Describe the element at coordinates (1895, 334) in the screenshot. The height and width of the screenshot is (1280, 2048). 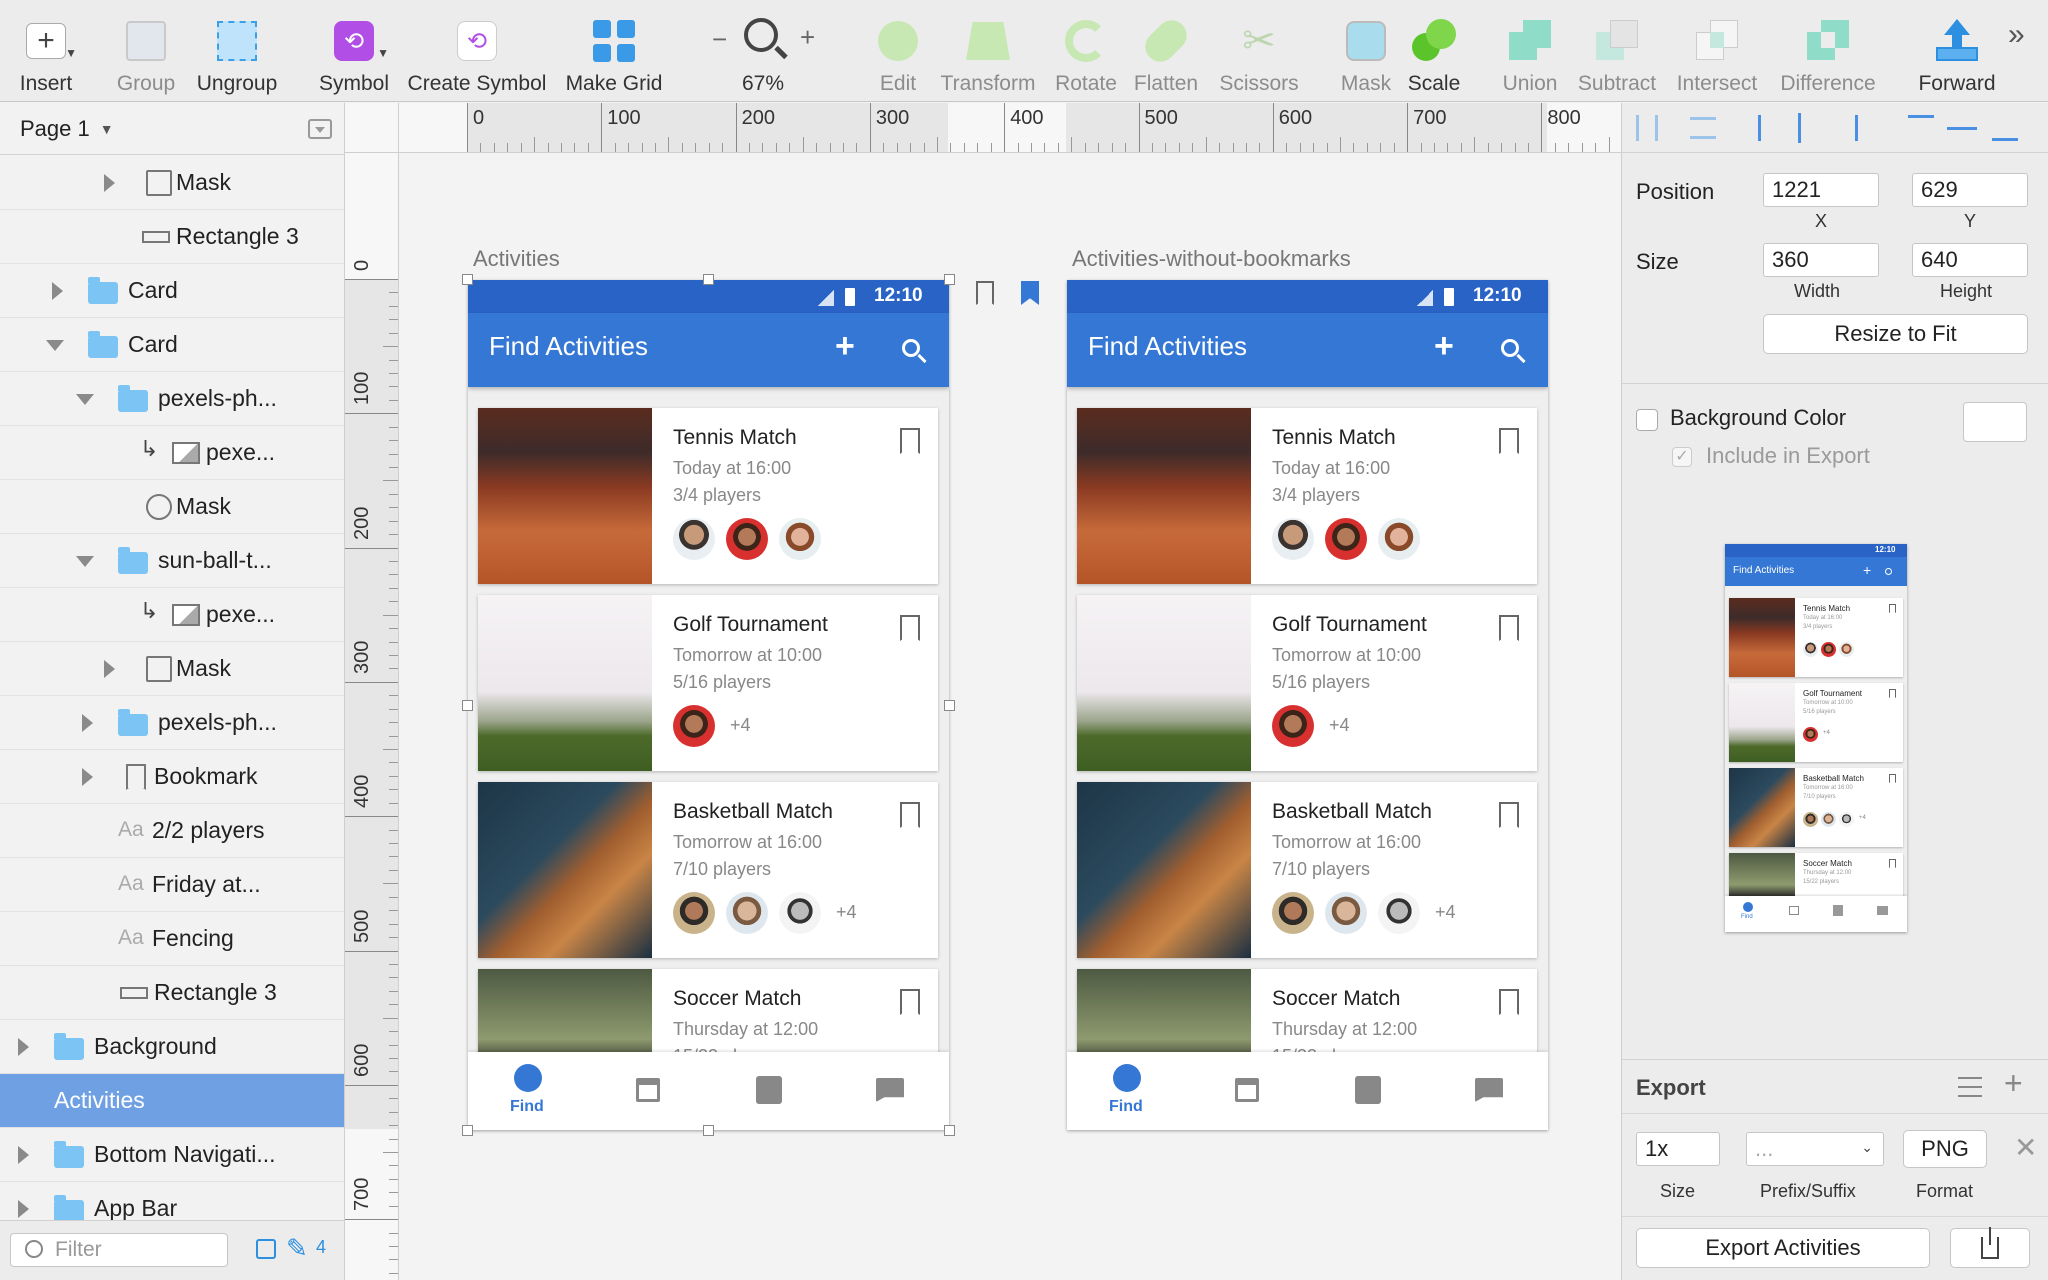
I see `resize-to-fit-button: Resize to Fit` at that location.